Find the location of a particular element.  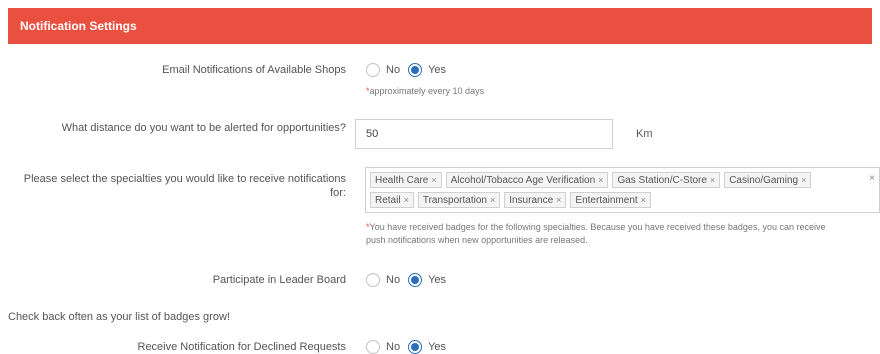

tag-gas-station: Gas Station/C-Store × is located at coordinates (666, 180).